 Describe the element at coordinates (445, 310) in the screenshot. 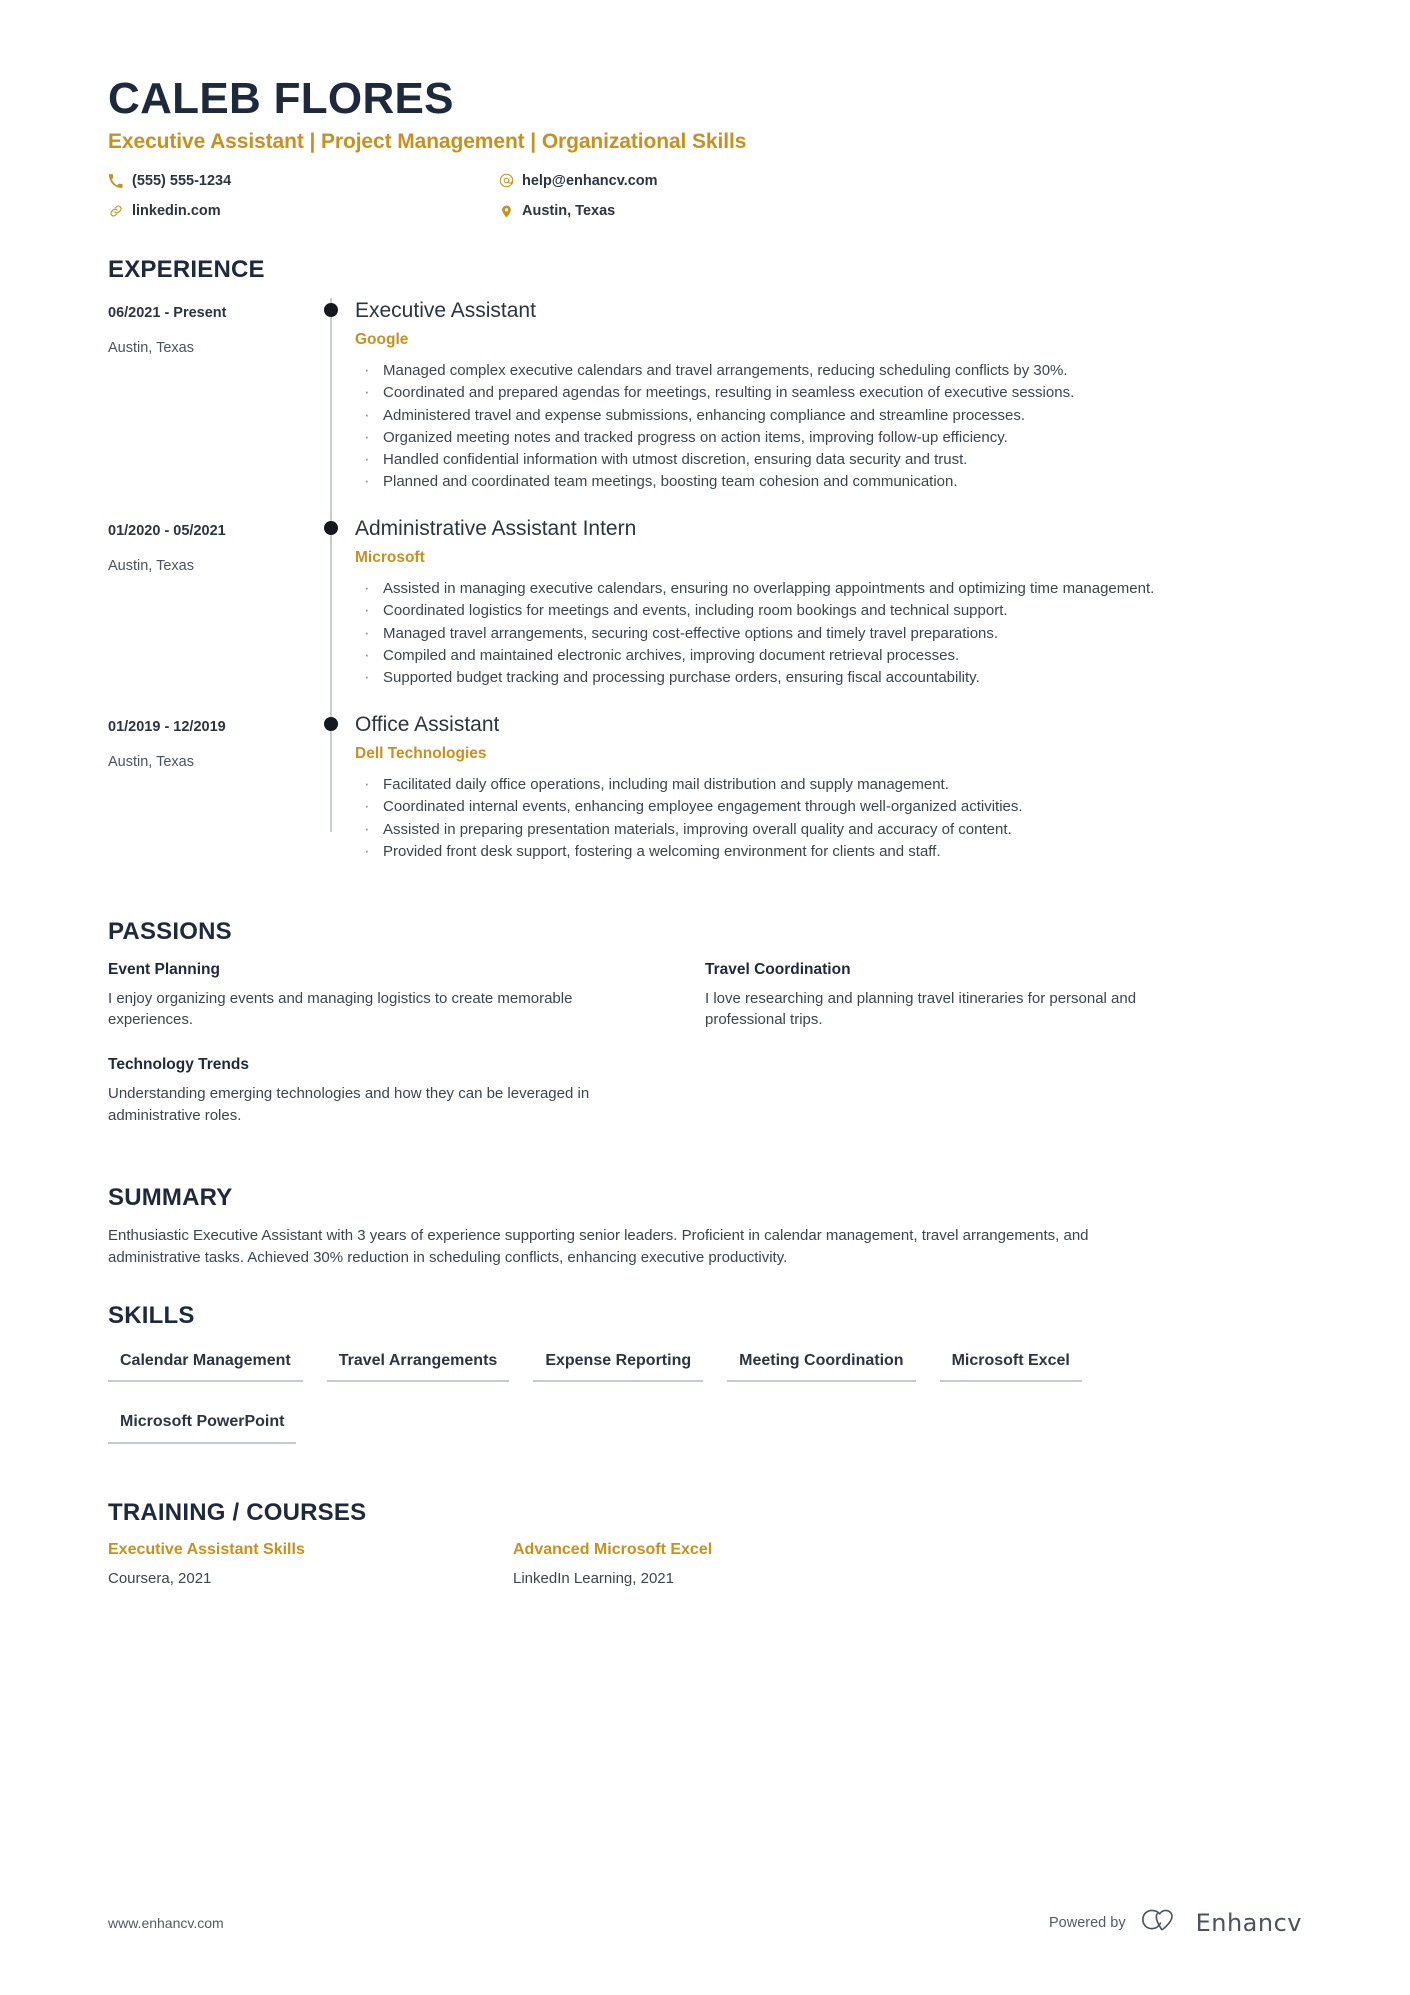

I see `experience-role: Executive Assistant` at that location.